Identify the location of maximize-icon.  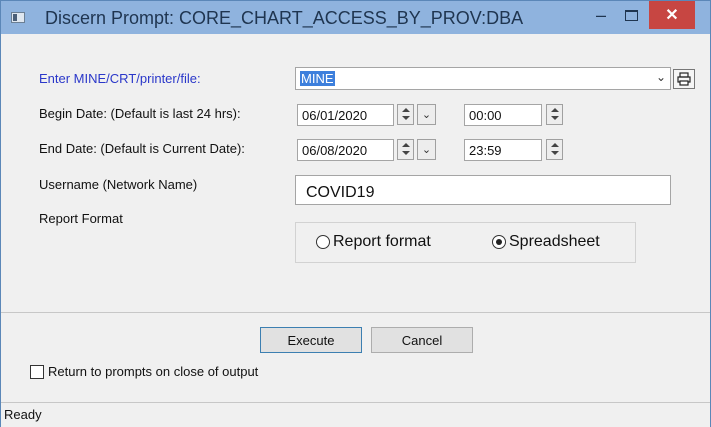
(631, 15).